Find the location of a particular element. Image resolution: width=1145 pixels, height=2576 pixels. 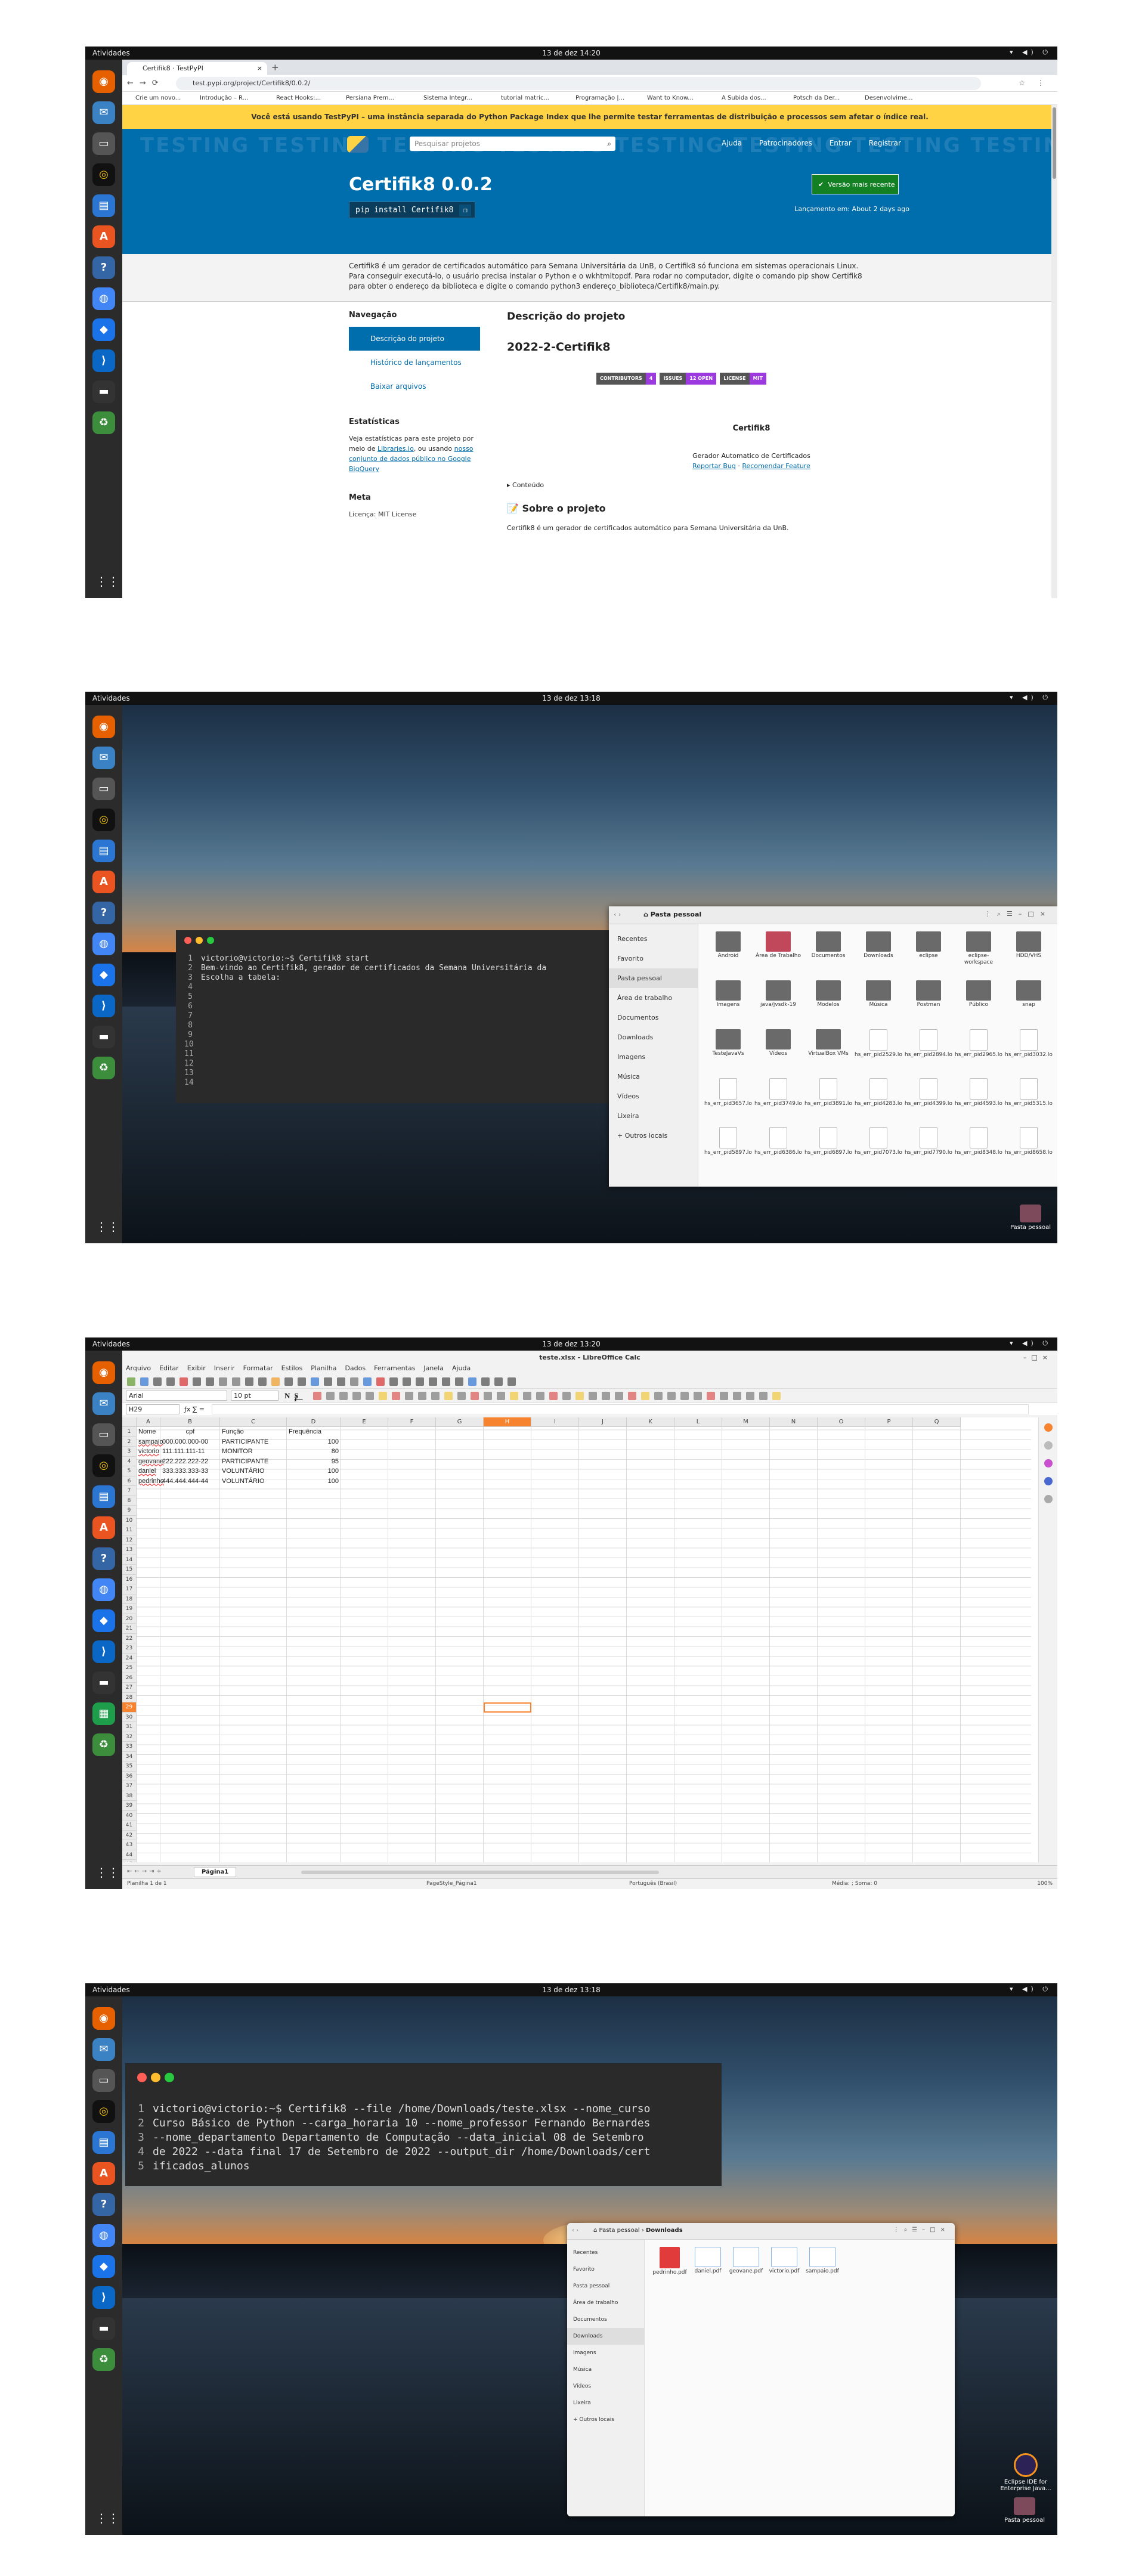

format-icons: NIS is located at coordinates (293, 1397).